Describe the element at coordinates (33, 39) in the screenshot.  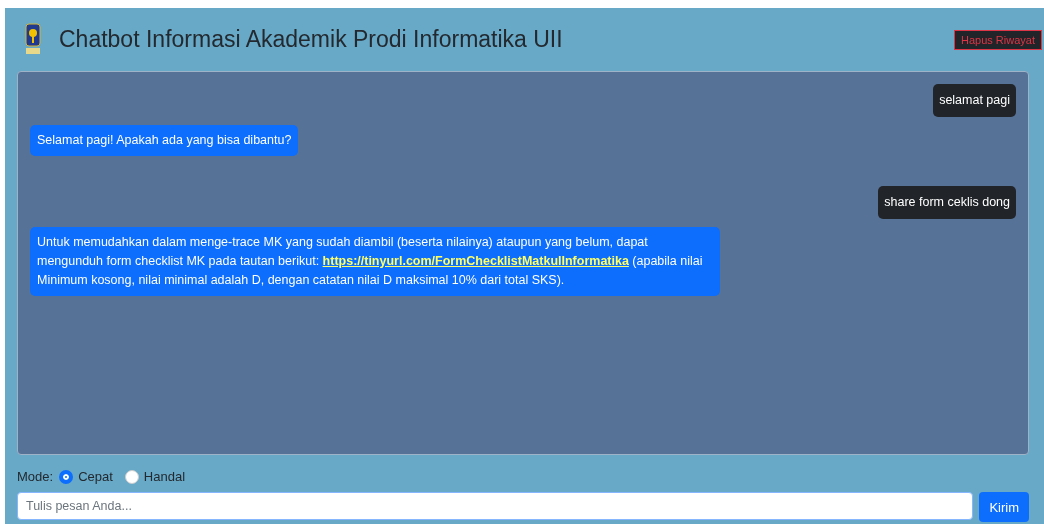
I see `university-logo-icon` at that location.